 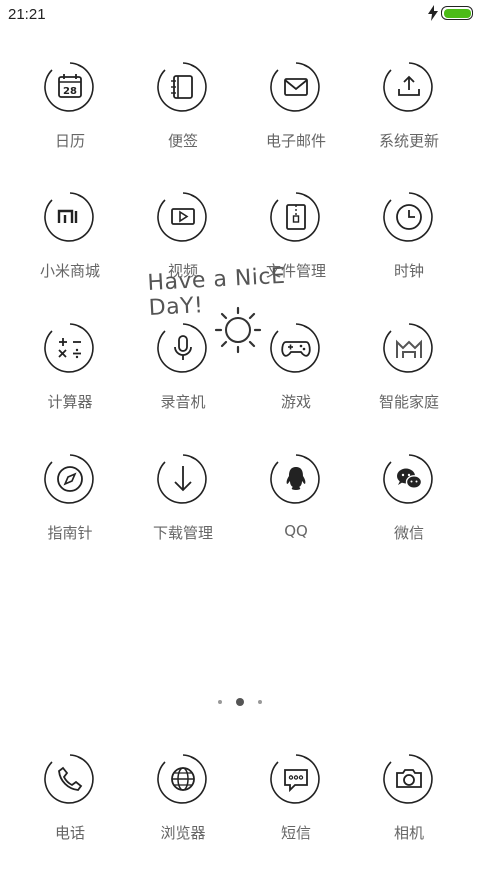 I want to click on app-label: 小米商城, so click(x=69, y=271).